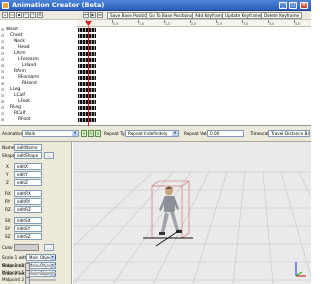 The image size is (320, 284). What do you see at coordinates (7, 247) in the screenshot?
I see `color-label: Color` at bounding box center [7, 247].